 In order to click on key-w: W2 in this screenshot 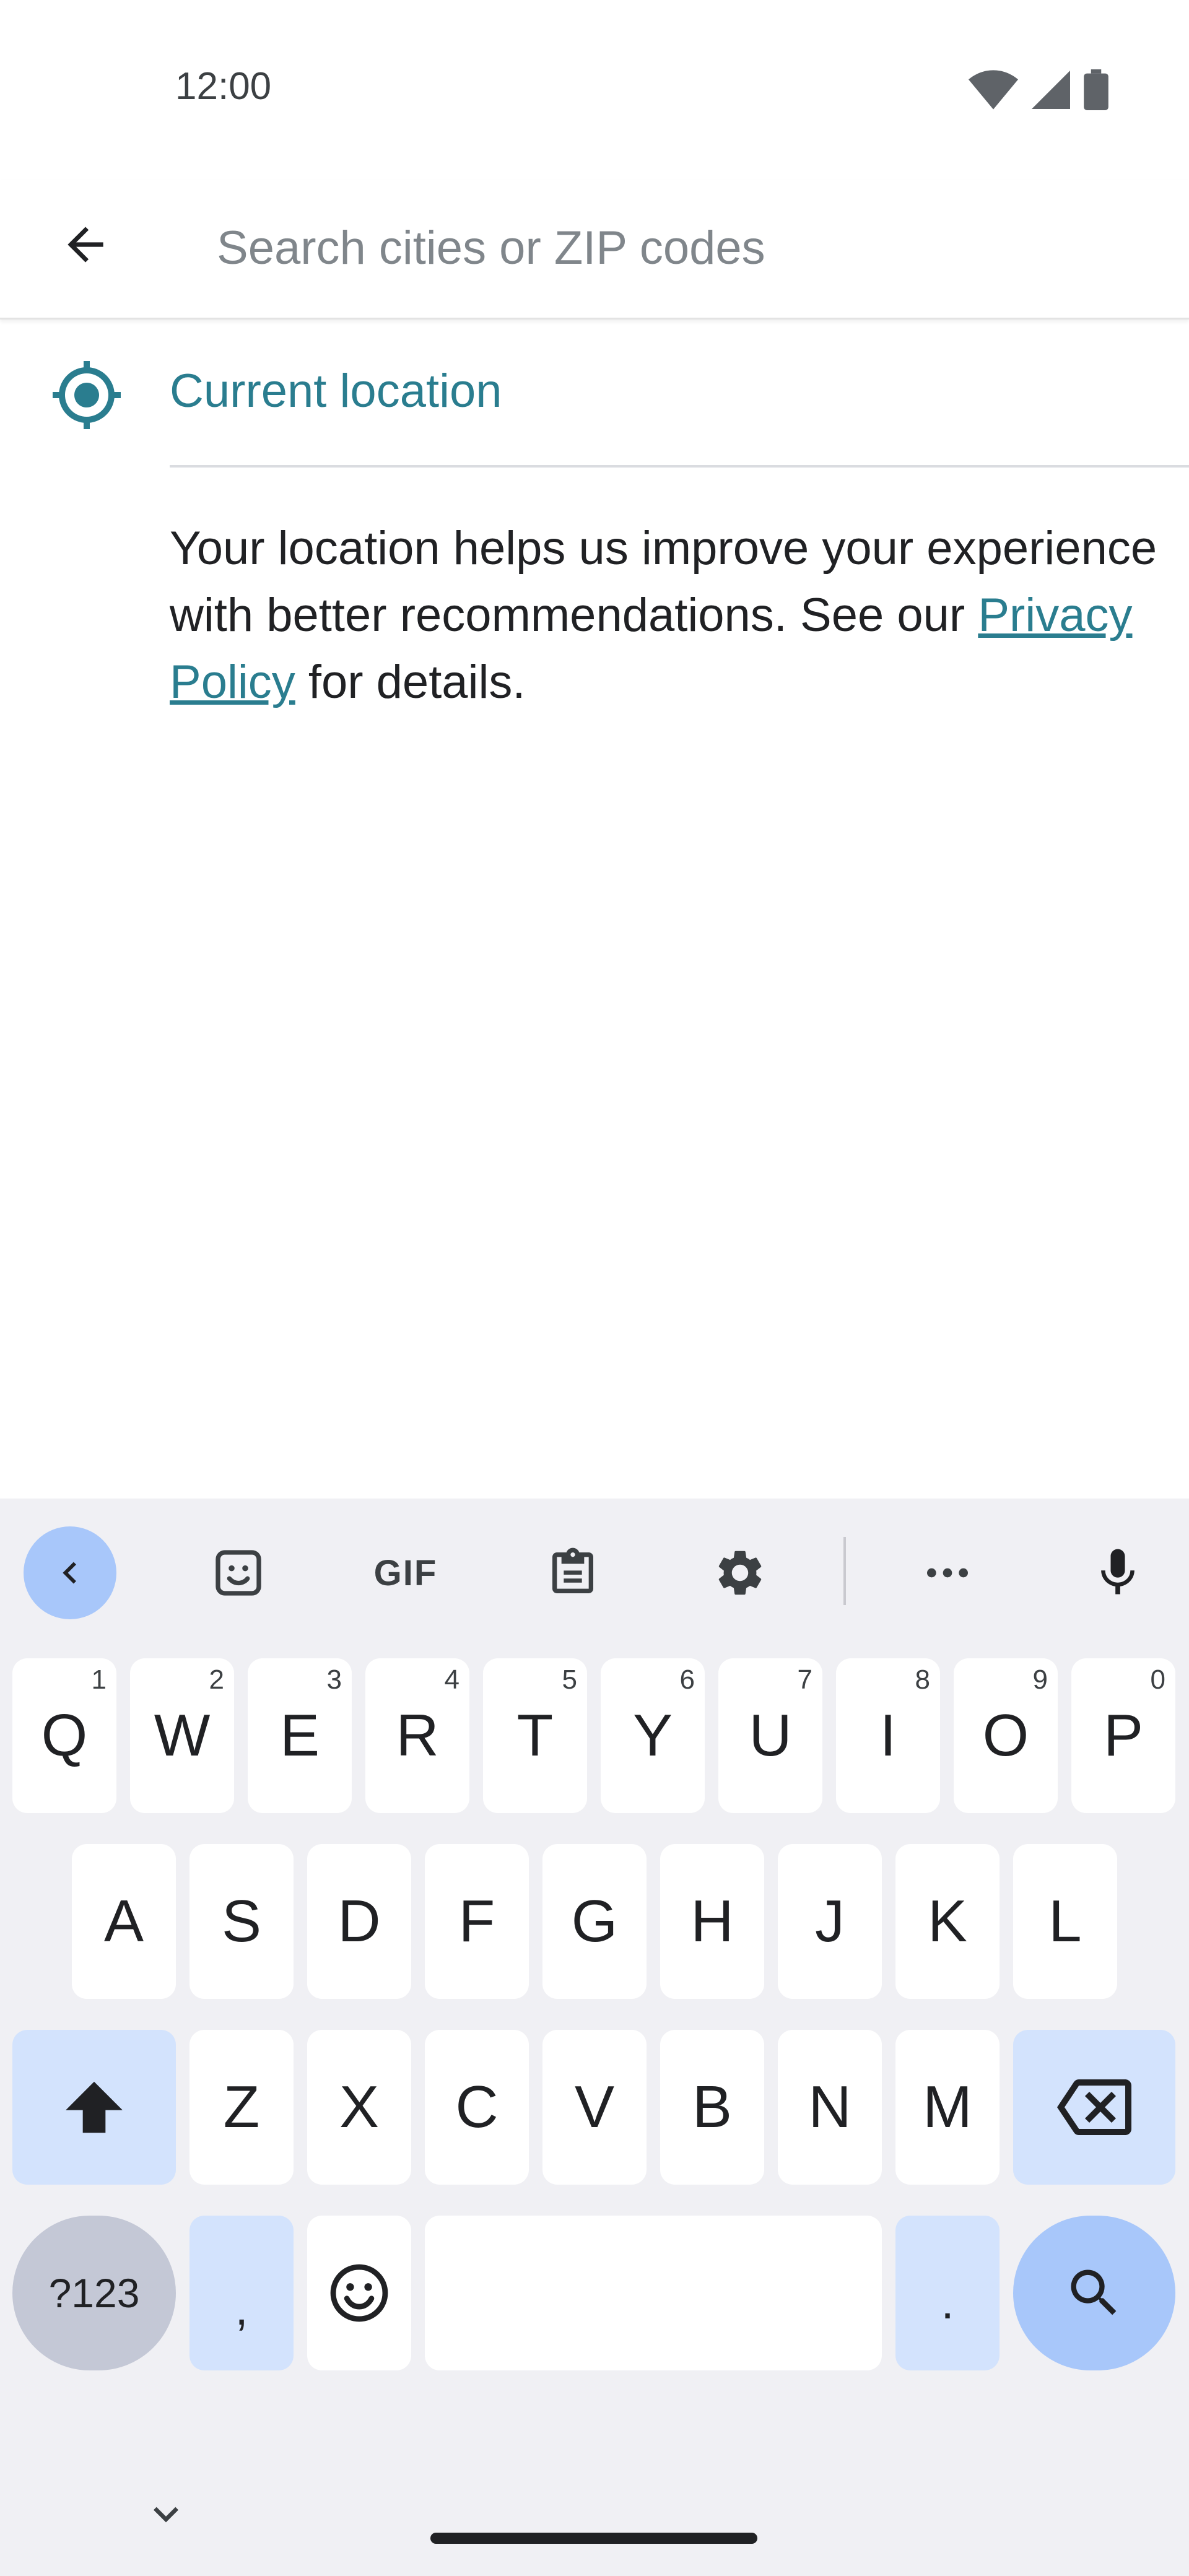, I will do `click(182, 1735)`.